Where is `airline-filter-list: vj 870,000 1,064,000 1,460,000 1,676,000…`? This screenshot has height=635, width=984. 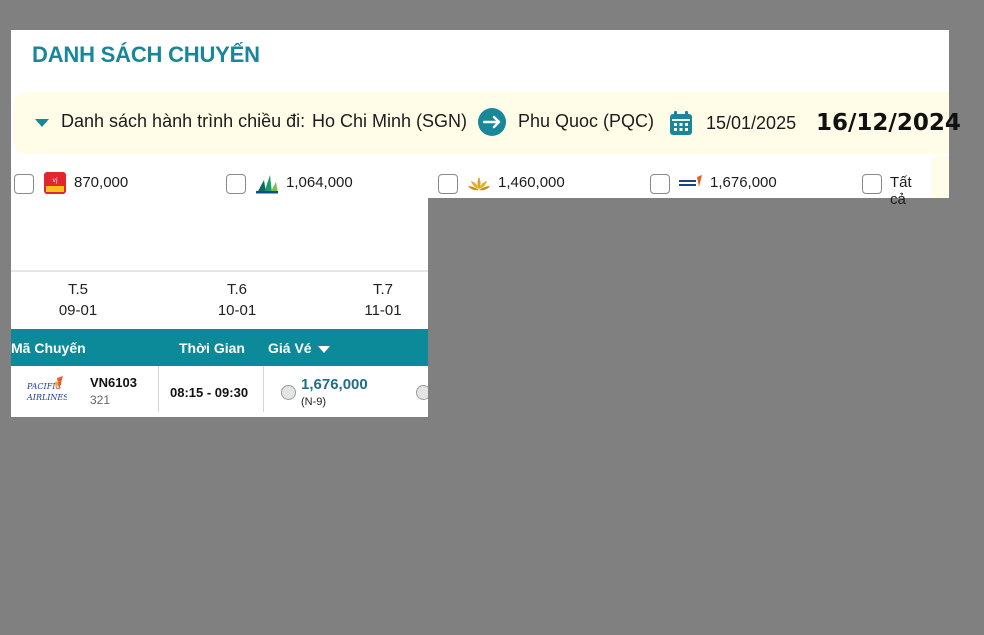 airline-filter-list: vj 870,000 1,064,000 1,460,000 1,676,000… is located at coordinates (471, 182).